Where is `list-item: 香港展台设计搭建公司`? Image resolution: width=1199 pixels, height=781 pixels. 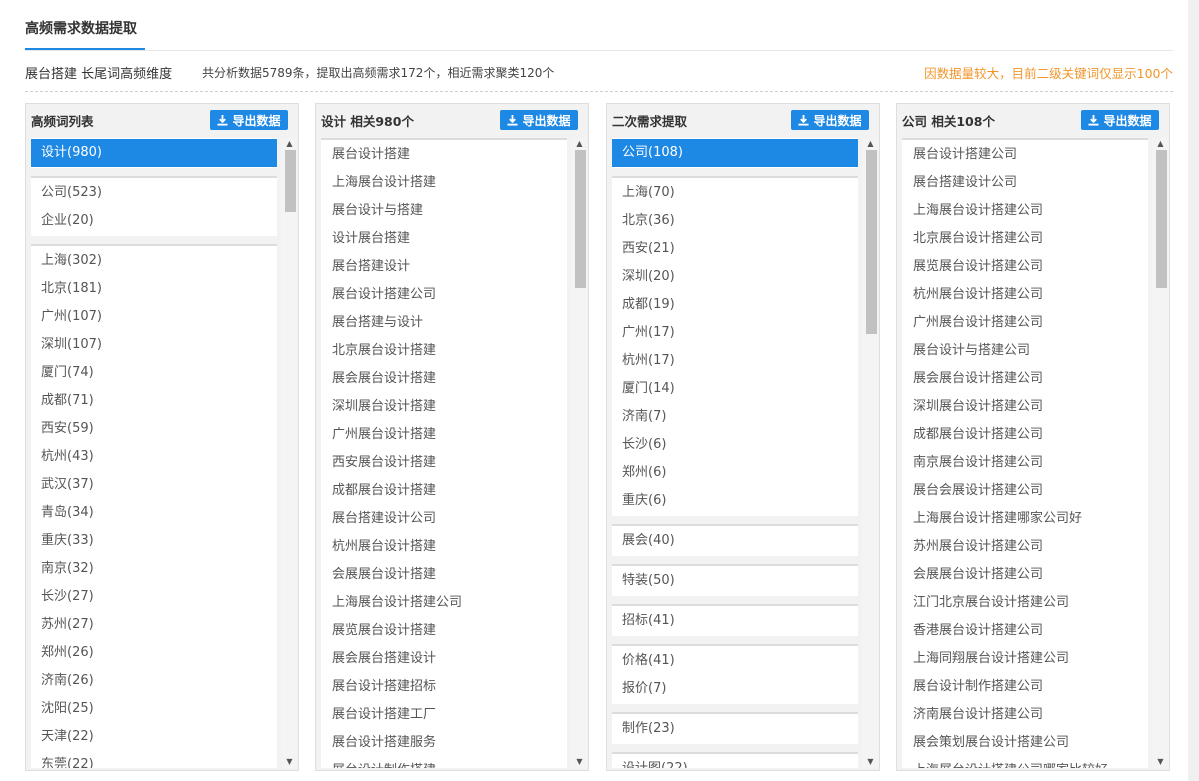
list-item: 香港展台设计搭建公司 is located at coordinates (1025, 631).